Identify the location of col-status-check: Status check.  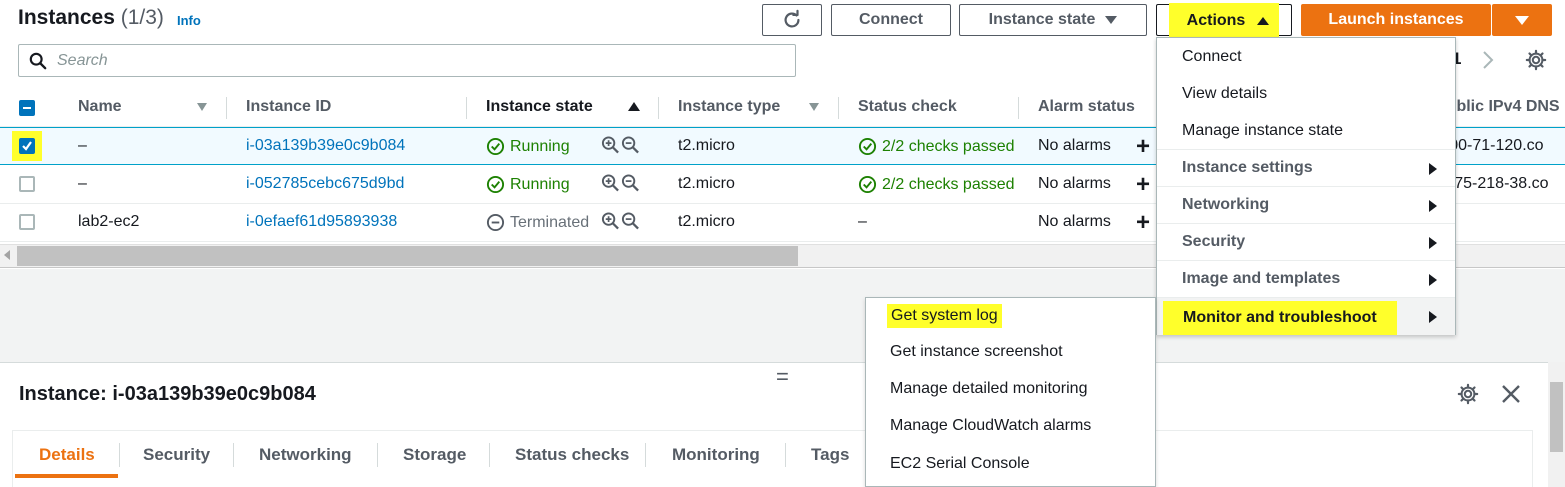
(907, 107).